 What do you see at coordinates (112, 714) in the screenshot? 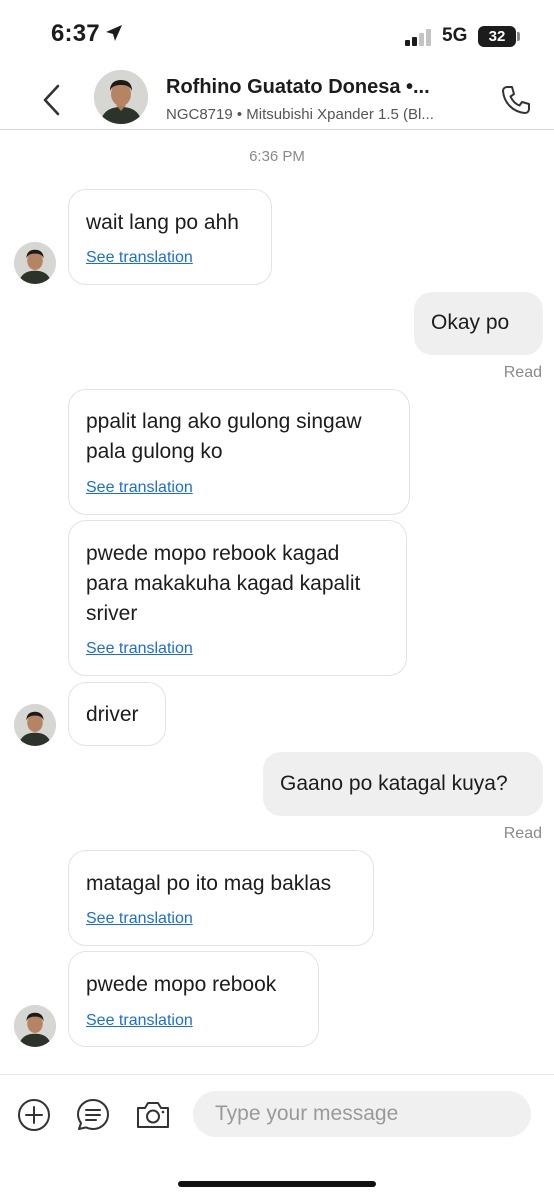
I see `message-text: driver` at bounding box center [112, 714].